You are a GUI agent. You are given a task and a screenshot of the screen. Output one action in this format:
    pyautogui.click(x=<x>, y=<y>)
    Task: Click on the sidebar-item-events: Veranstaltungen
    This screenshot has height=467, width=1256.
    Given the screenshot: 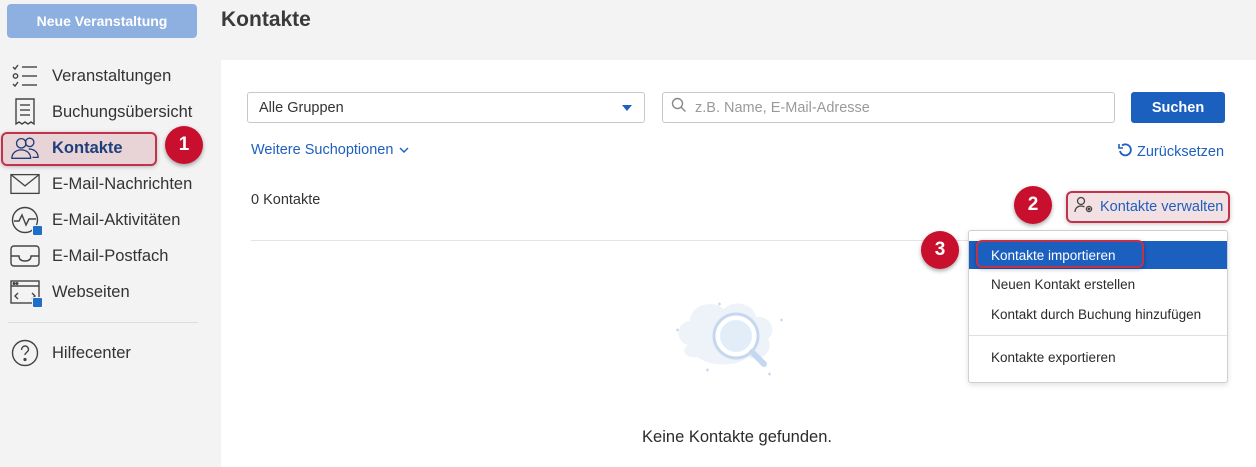 What is the action you would take?
    pyautogui.click(x=102, y=76)
    